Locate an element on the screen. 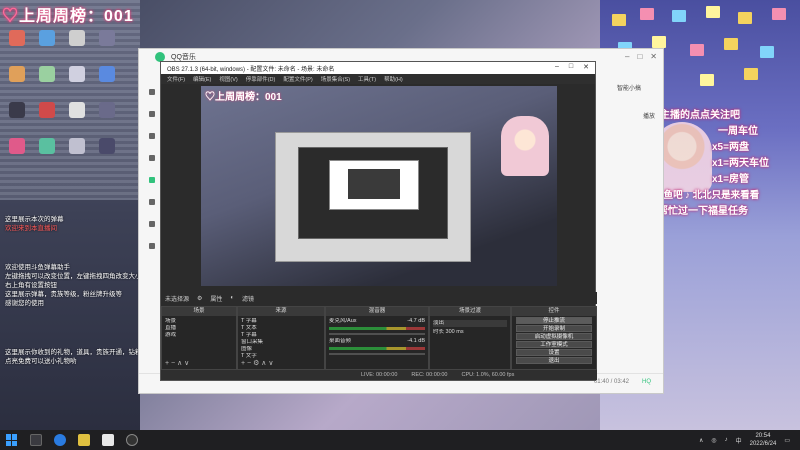  filters-button: 滤镜 is located at coordinates (248, 298).